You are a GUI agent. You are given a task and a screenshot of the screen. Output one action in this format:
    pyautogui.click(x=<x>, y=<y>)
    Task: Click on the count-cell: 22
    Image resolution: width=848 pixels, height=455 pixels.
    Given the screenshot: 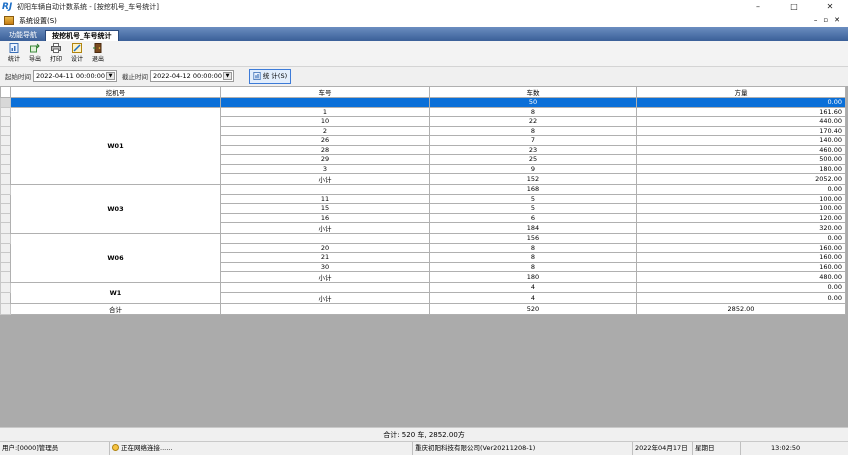 What is the action you would take?
    pyautogui.click(x=533, y=121)
    